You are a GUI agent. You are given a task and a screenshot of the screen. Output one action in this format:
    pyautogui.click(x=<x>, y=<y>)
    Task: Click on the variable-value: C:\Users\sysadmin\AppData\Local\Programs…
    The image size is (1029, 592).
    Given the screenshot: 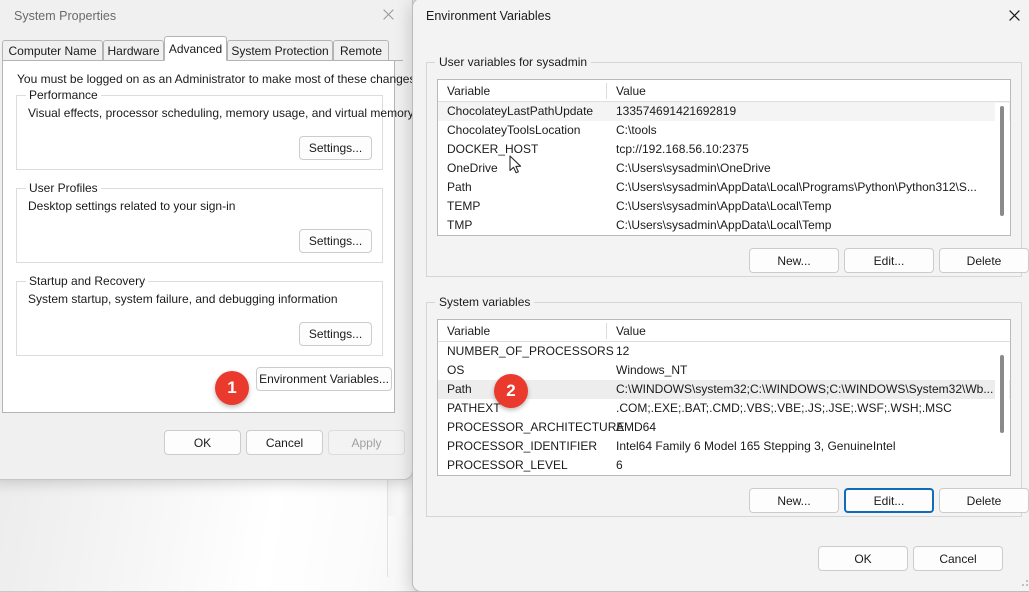 What is the action you would take?
    pyautogui.click(x=796, y=187)
    